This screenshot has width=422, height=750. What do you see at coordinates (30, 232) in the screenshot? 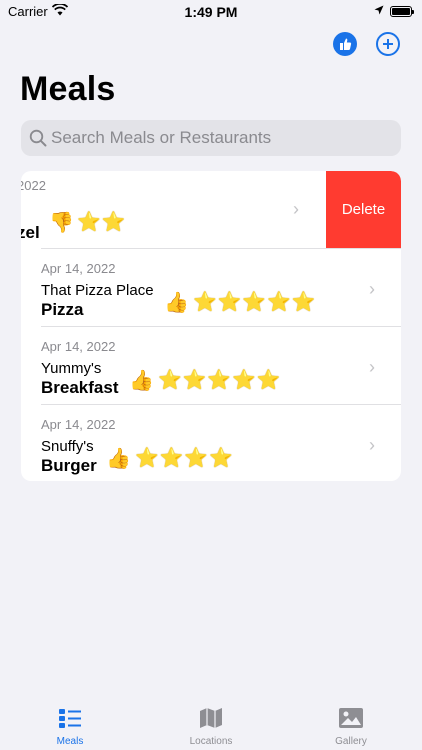
I see `meal-name: zel` at bounding box center [30, 232].